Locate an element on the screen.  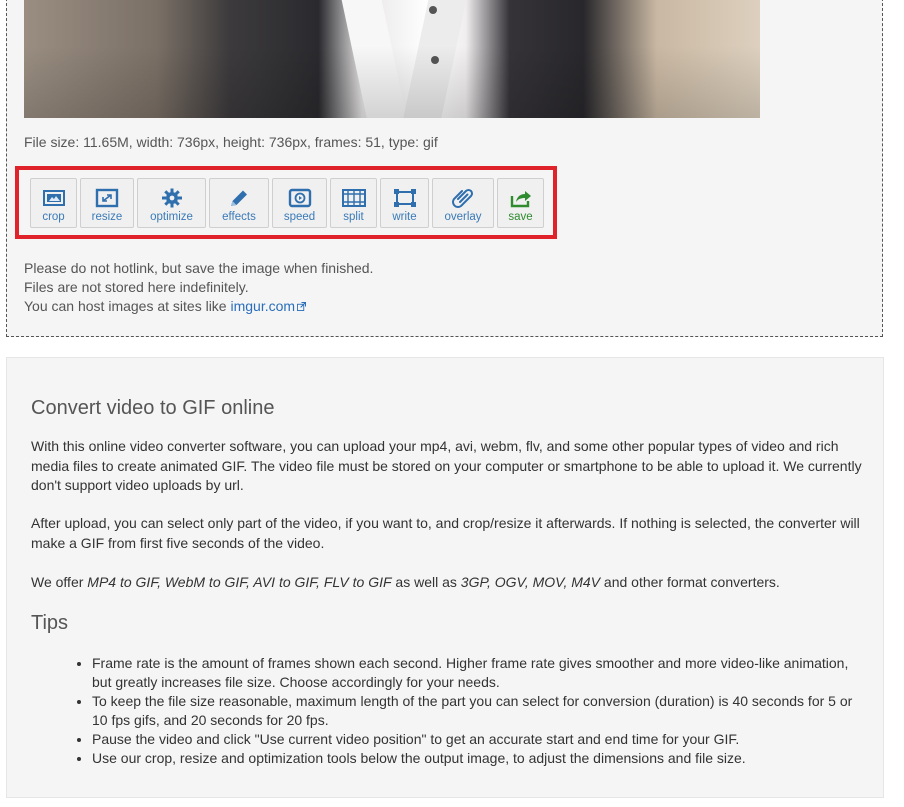
output-gif-image is located at coordinates (392, 59).